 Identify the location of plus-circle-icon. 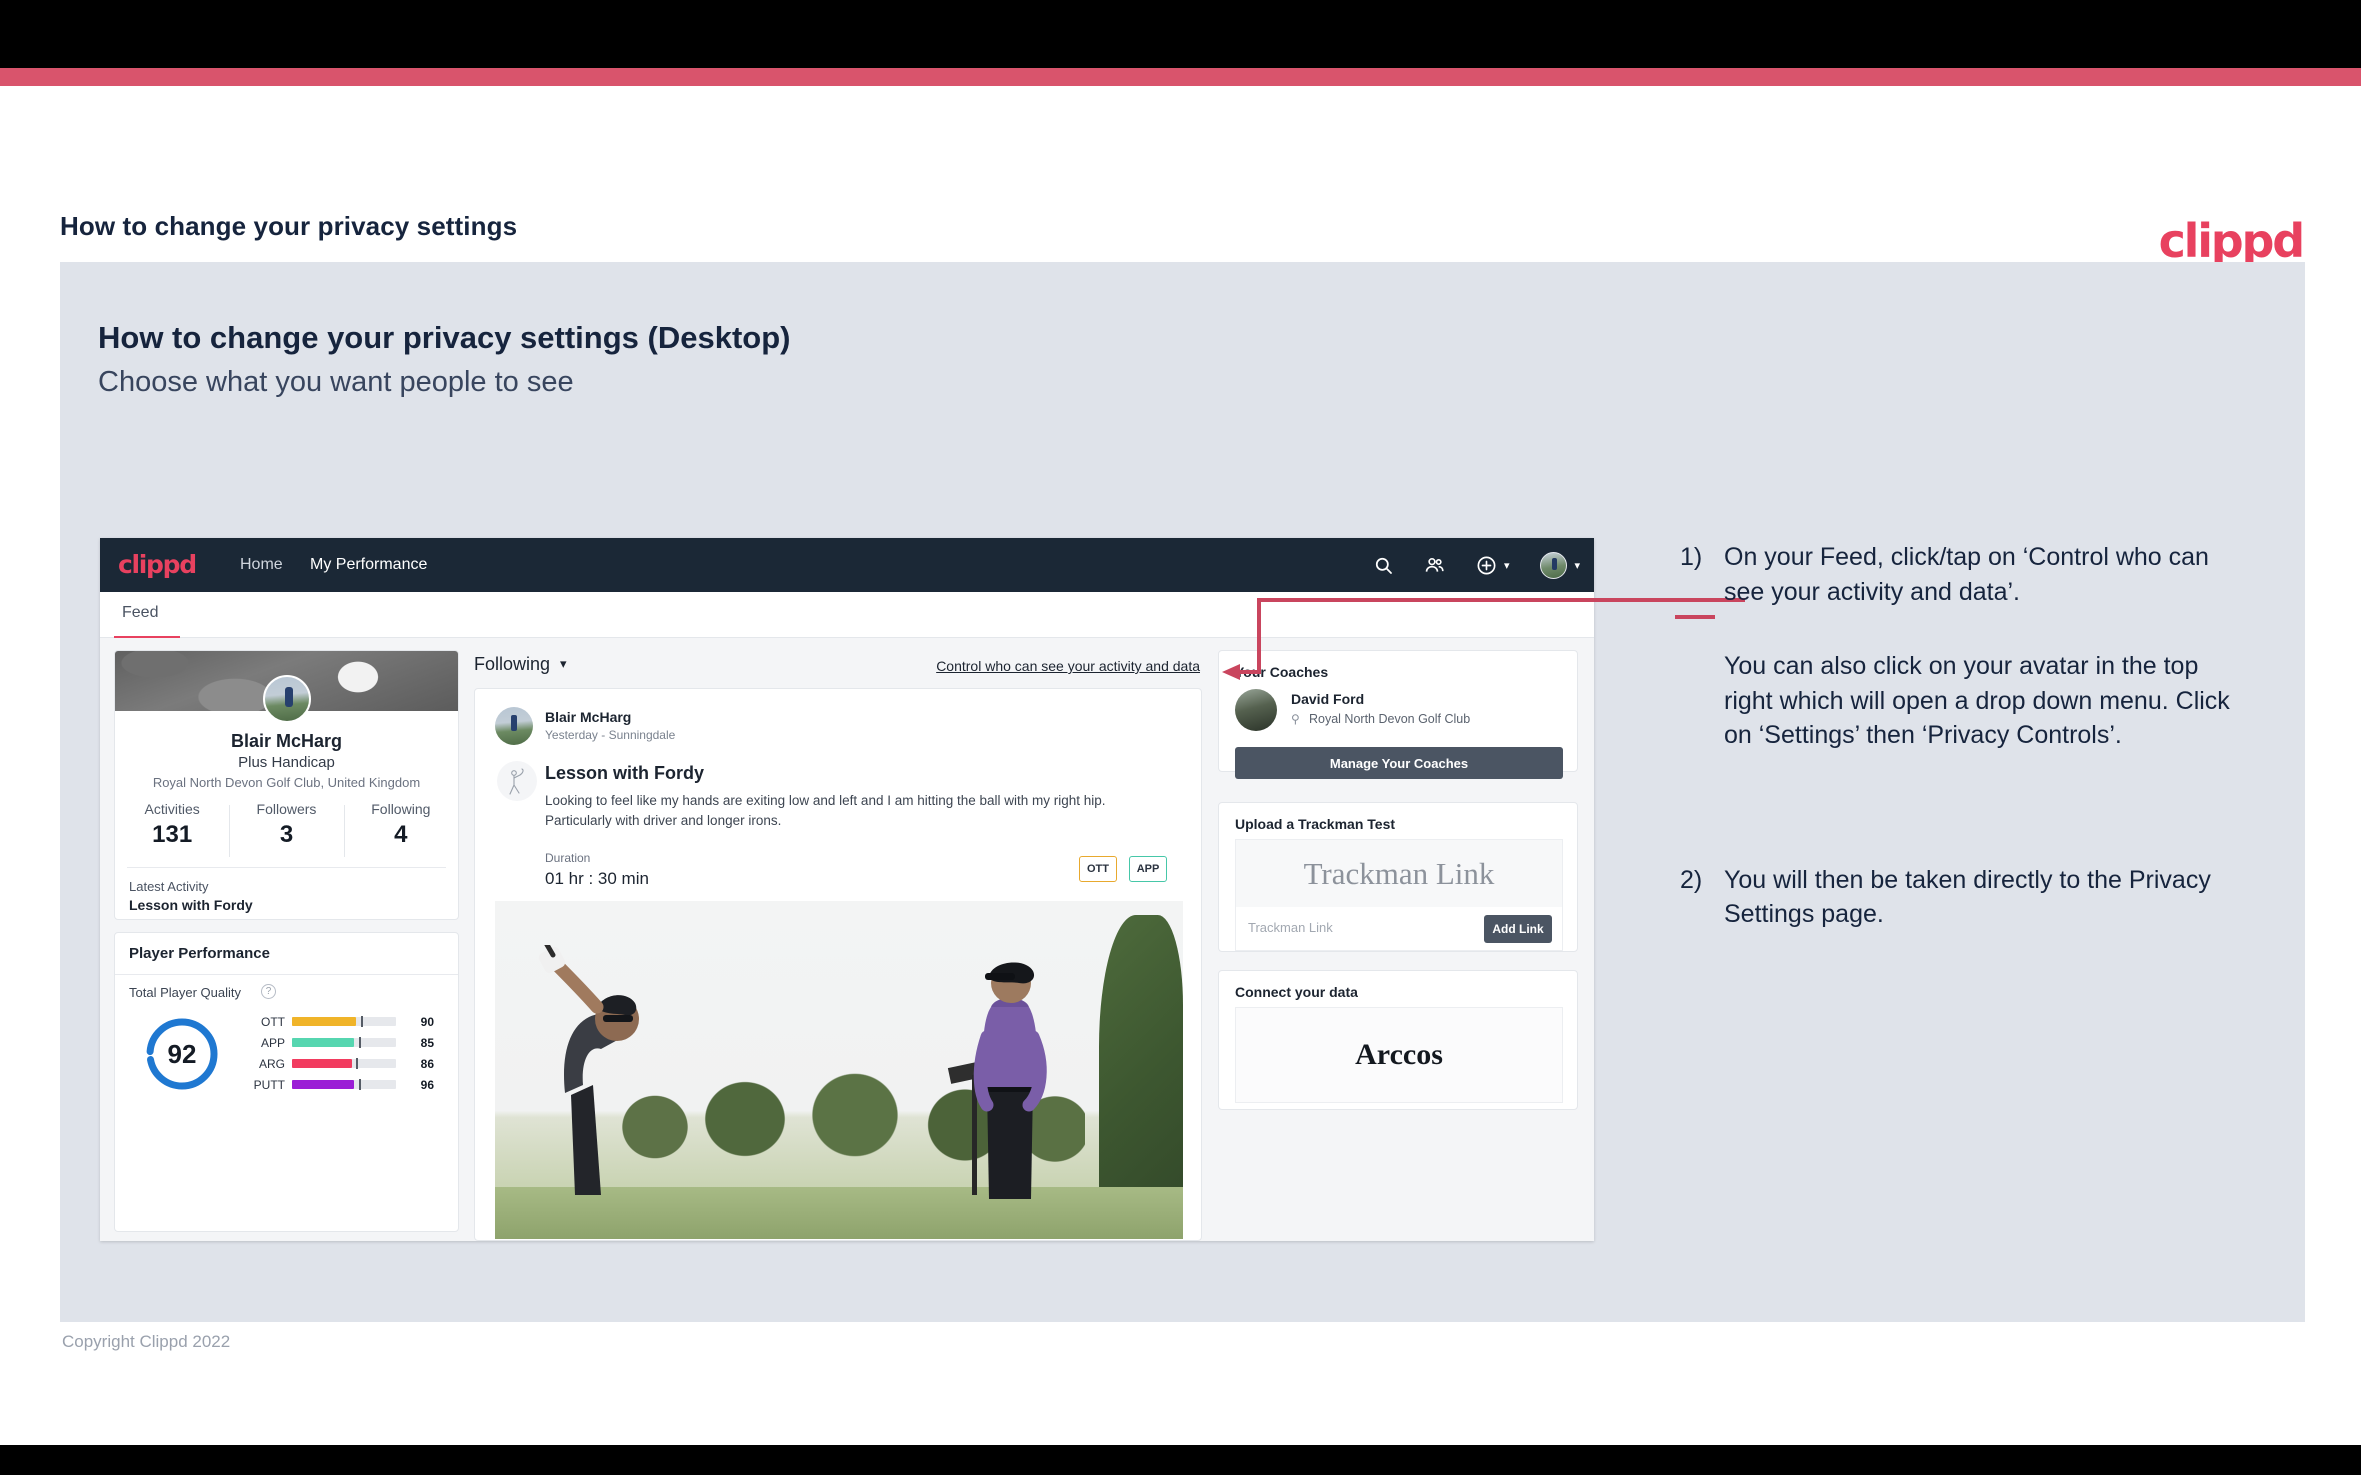
(1486, 565).